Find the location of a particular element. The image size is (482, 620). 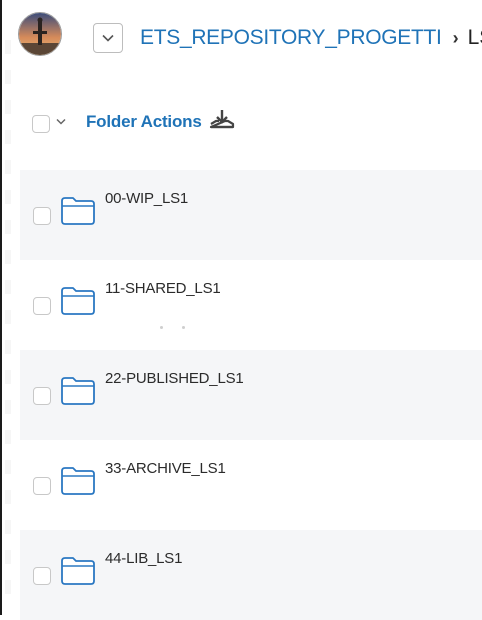

header: ETS_REPOSITORY_PROGETTI › LS1 is located at coordinates (242, 40).